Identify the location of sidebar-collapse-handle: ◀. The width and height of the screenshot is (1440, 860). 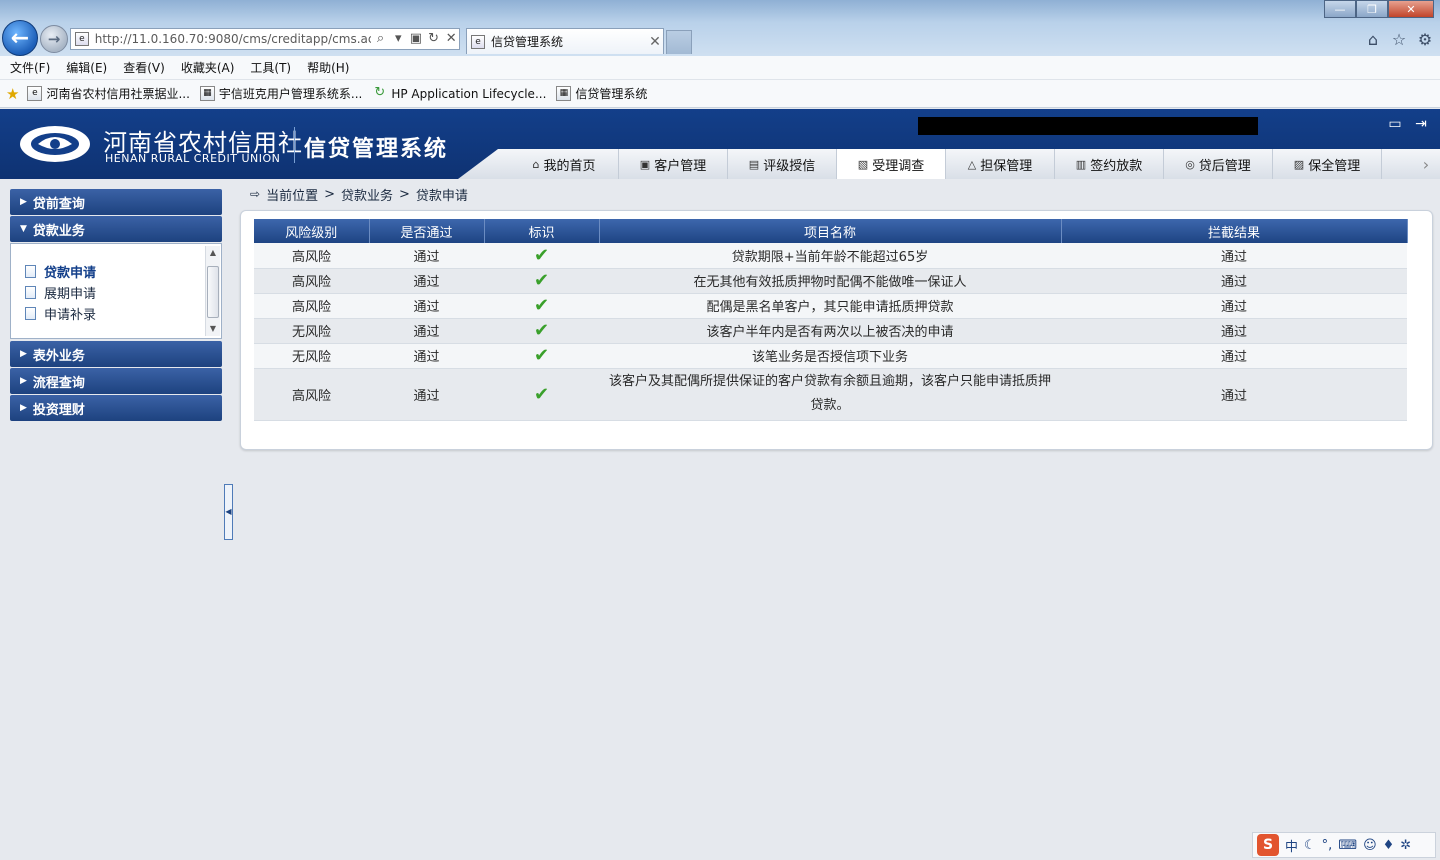
(228, 512).